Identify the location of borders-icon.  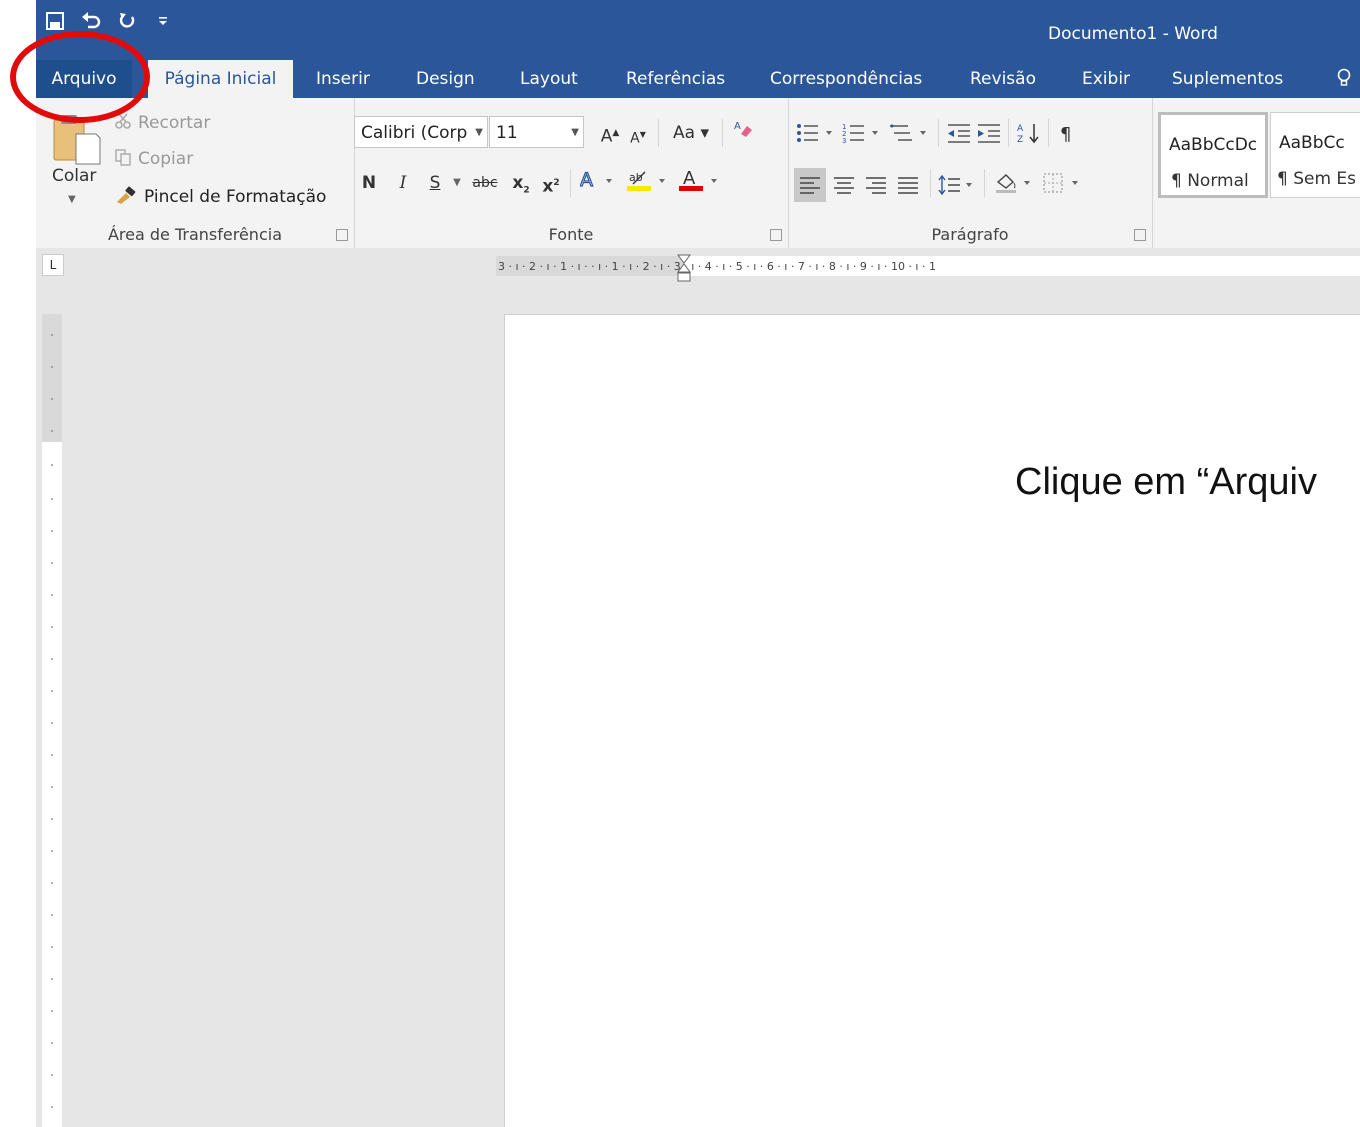
(1063, 183).